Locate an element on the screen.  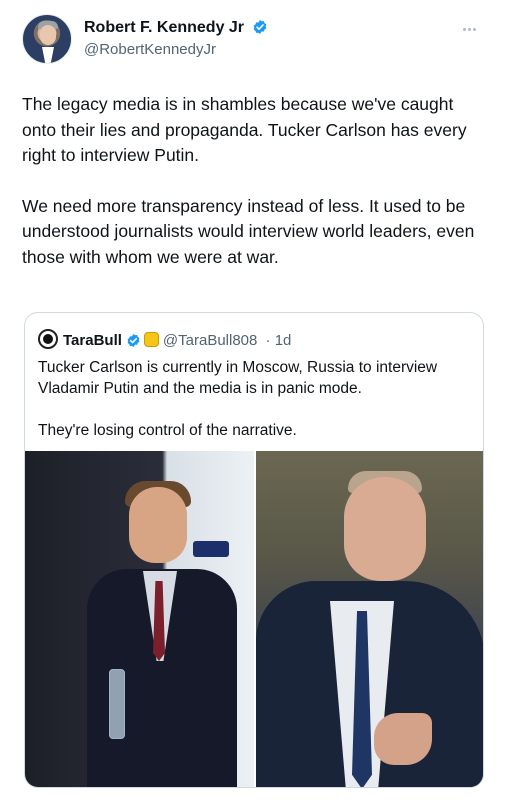
figure-hand is located at coordinates (403, 739).